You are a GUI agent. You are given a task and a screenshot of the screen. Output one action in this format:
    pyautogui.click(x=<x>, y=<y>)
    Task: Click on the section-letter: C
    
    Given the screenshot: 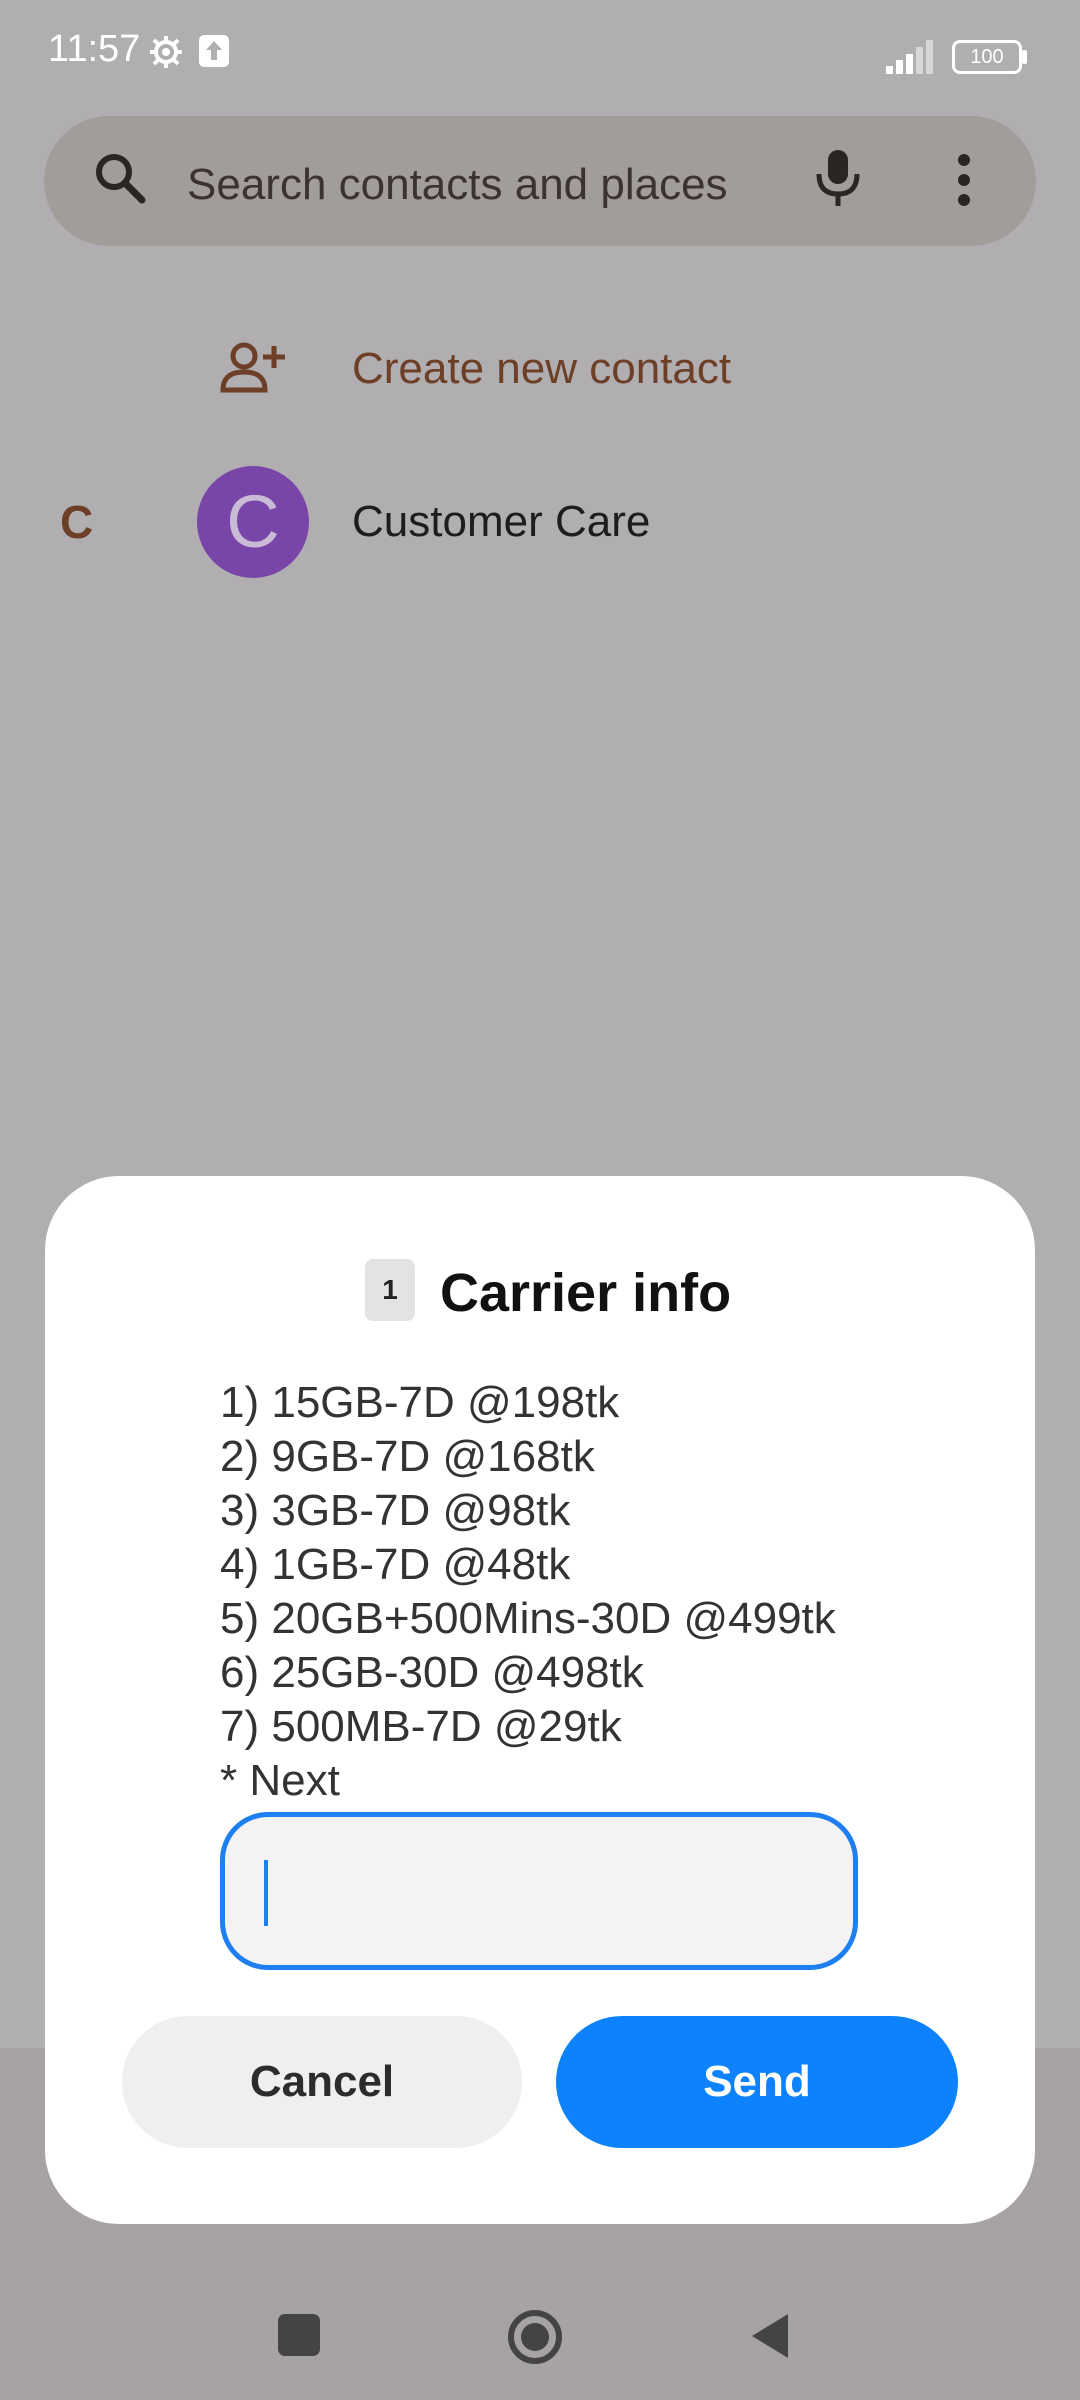 What is the action you would take?
    pyautogui.click(x=77, y=522)
    